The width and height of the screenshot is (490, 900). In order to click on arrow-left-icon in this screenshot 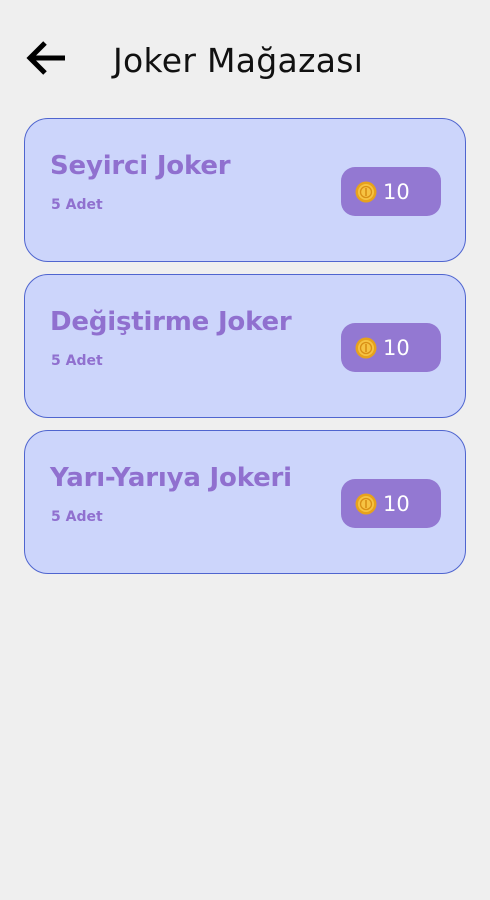, I will do `click(45, 58)`.